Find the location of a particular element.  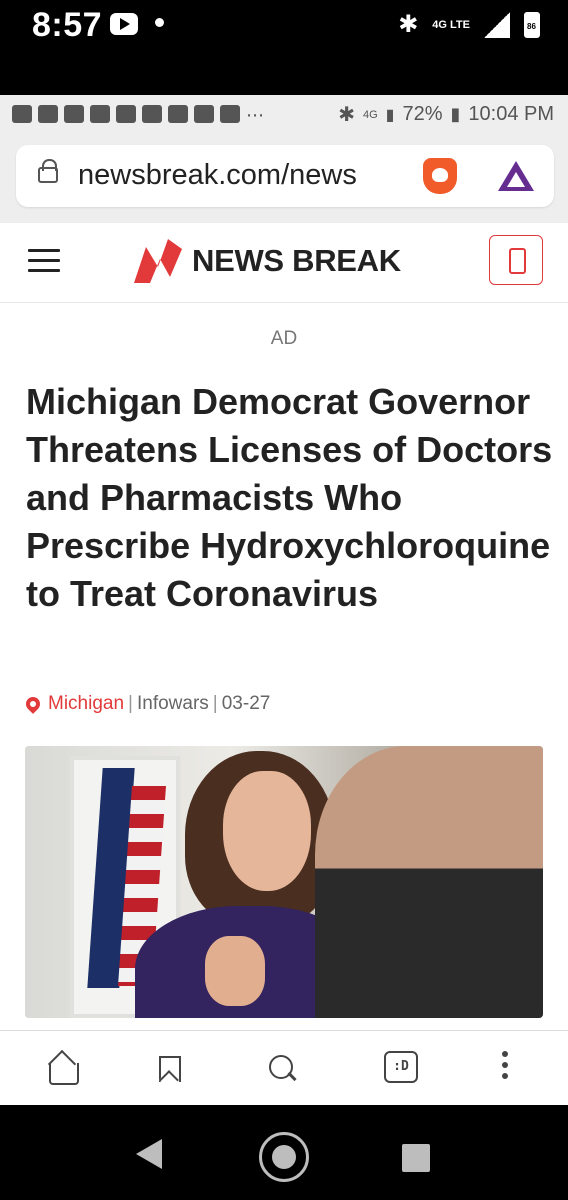

site-logo: NEWS BREAK is located at coordinates (266, 261).